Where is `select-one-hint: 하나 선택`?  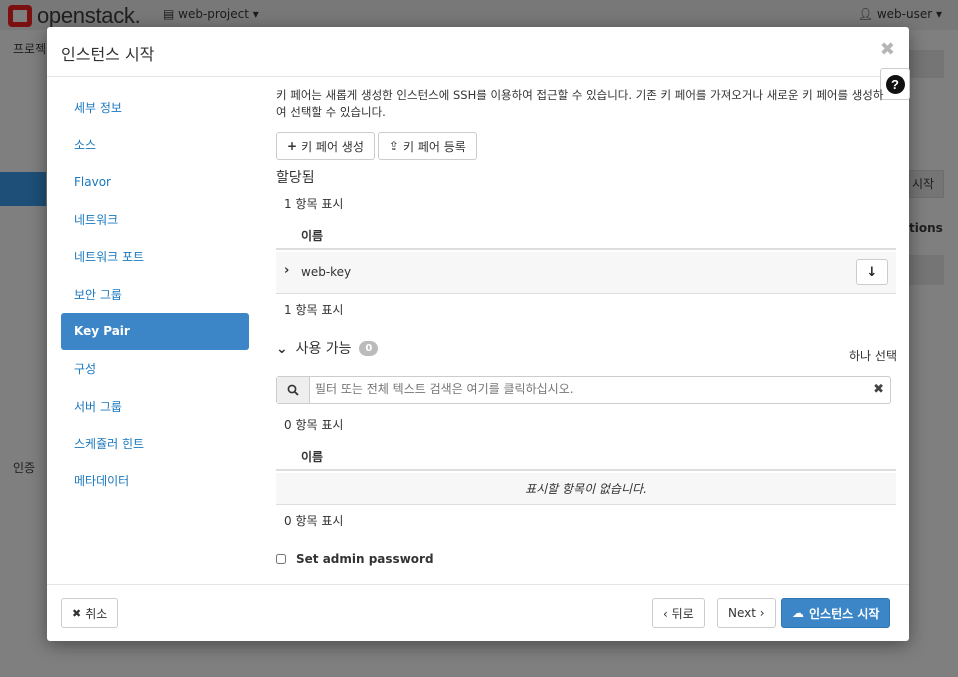 select-one-hint: 하나 선택 is located at coordinates (873, 356).